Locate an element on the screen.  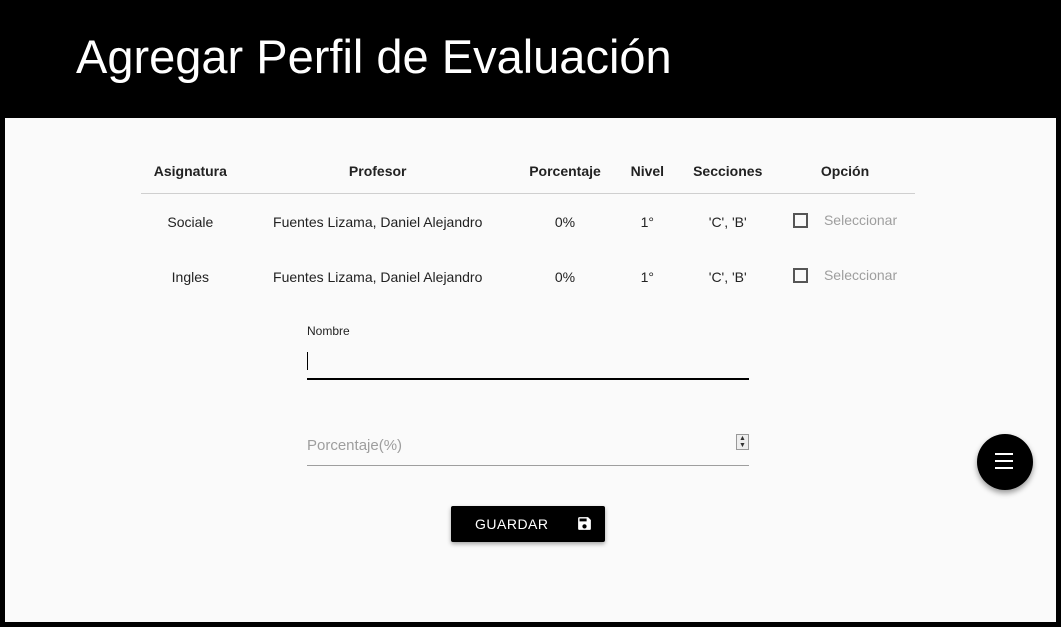
column-header-opcion: Opción is located at coordinates (845, 171).